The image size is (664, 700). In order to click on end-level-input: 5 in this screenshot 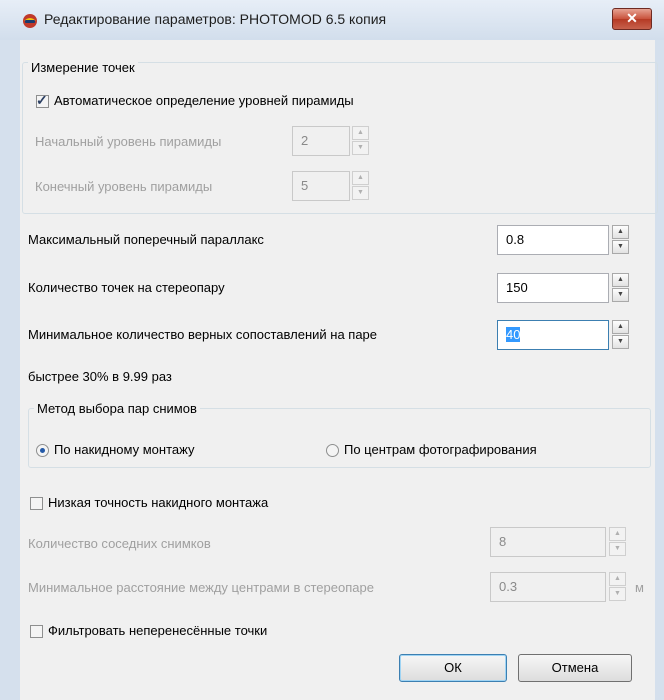, I will do `click(321, 186)`.